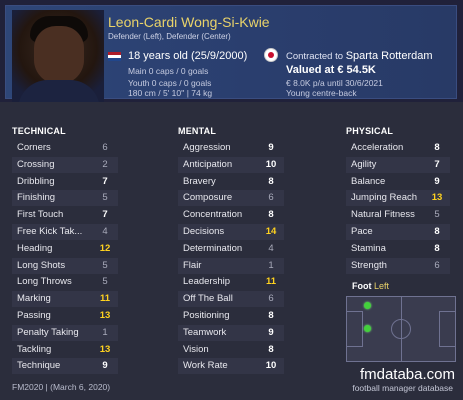 This screenshot has width=463, height=400. I want to click on attribute-row-tackling: Tackling 13, so click(65, 350).